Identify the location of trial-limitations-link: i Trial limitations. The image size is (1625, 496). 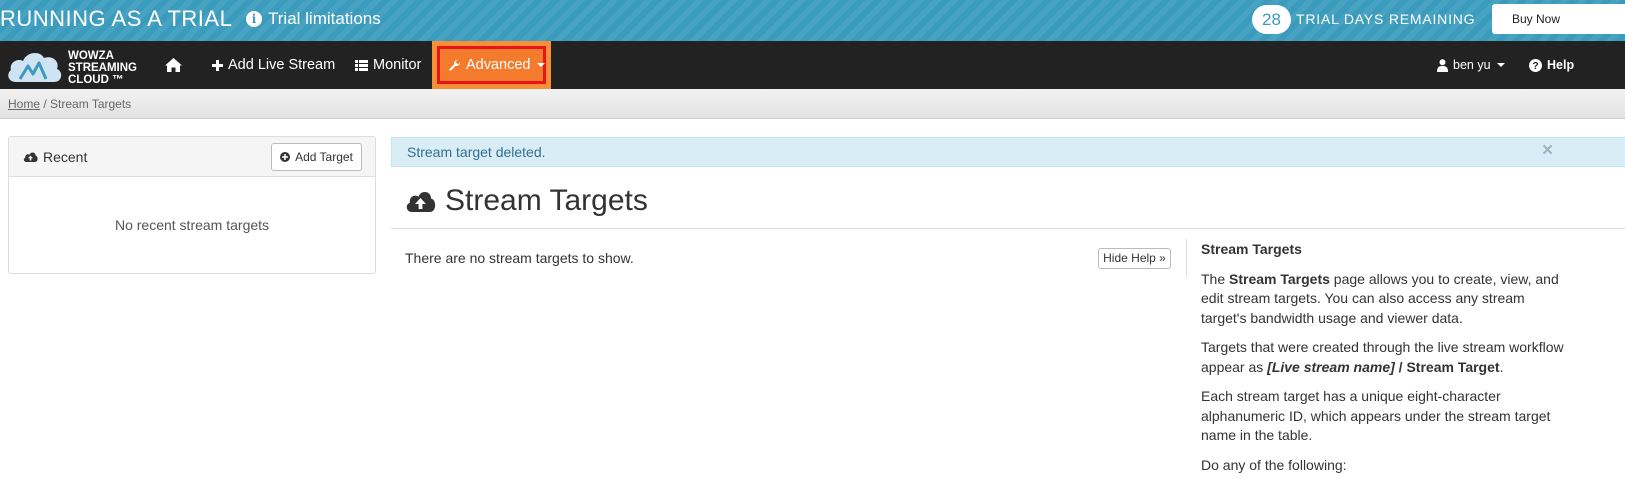
(313, 19).